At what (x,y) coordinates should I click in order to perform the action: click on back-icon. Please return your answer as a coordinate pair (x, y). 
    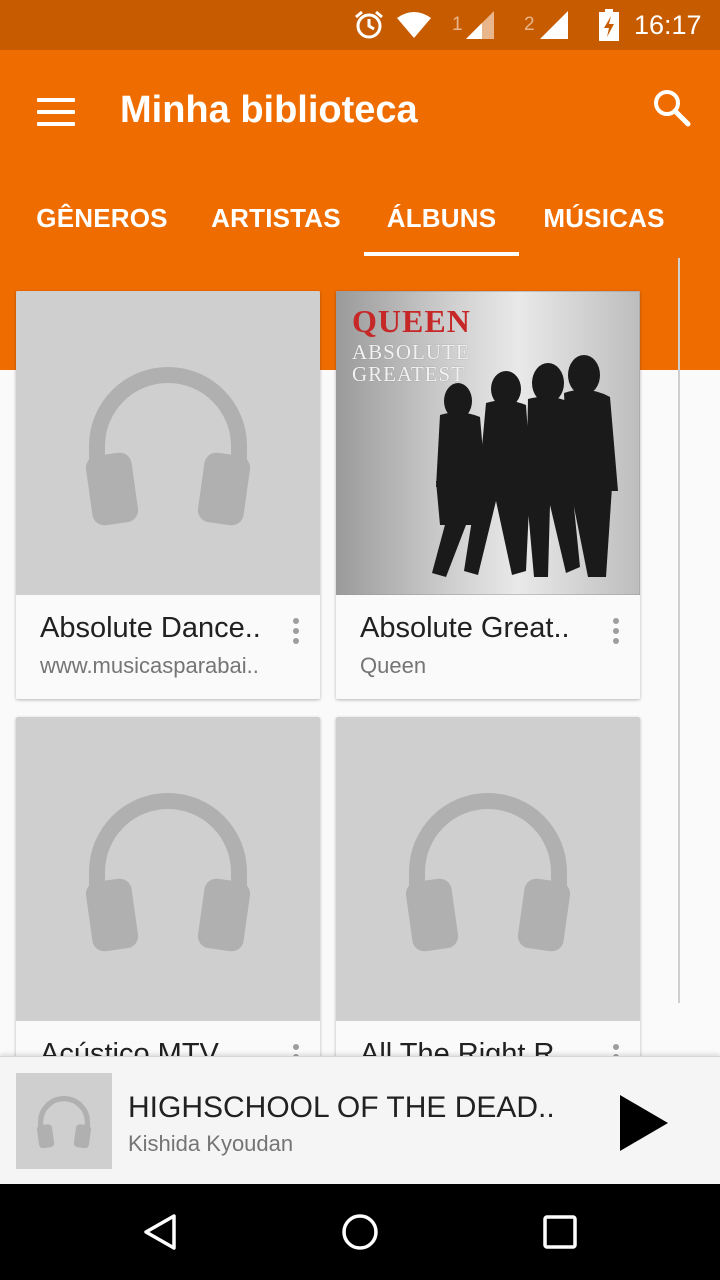
    Looking at the image, I should click on (160, 1232).